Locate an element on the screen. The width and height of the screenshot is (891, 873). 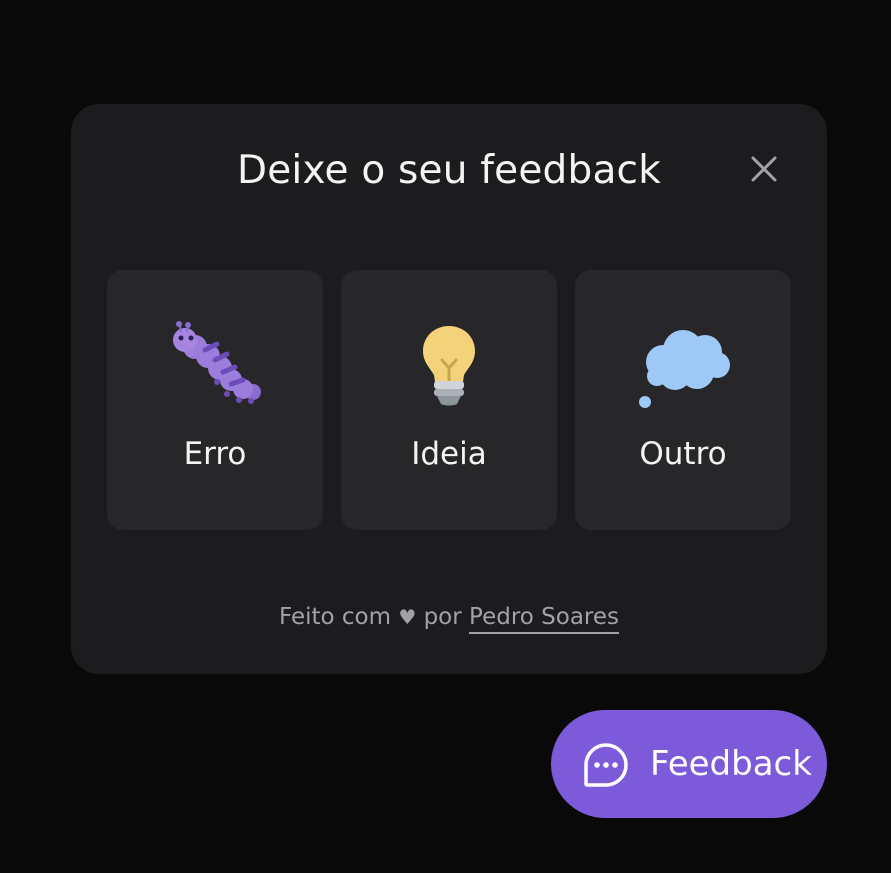
footer-credit: Feito com ♥ por Pedro Soares is located at coordinates (449, 619).